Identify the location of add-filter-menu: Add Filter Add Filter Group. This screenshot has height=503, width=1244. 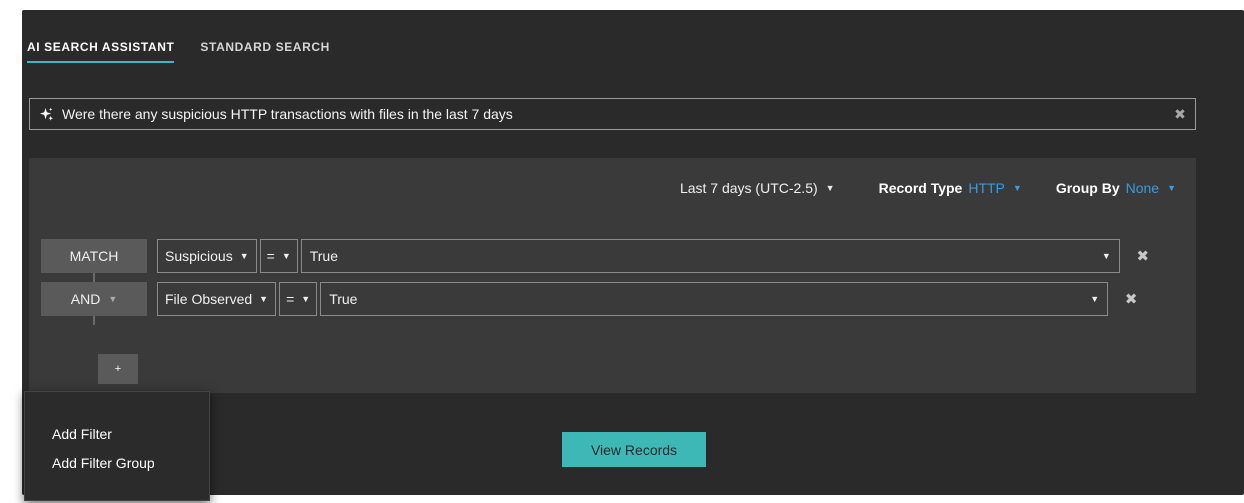
(117, 446).